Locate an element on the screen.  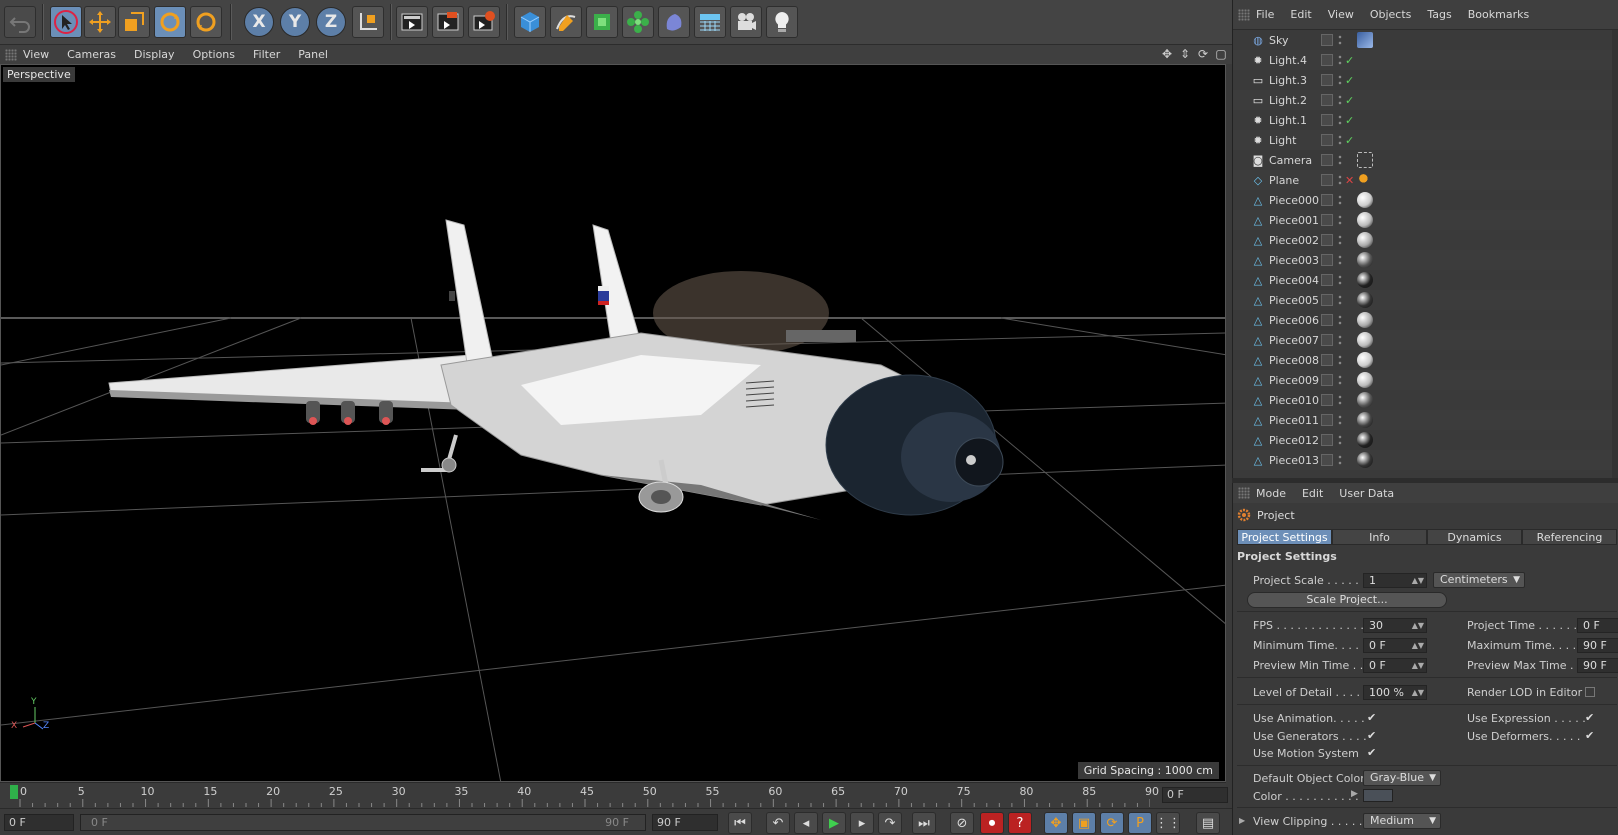
object-row: ✹ Light.1 ✓ is located at coordinates (1425, 120).